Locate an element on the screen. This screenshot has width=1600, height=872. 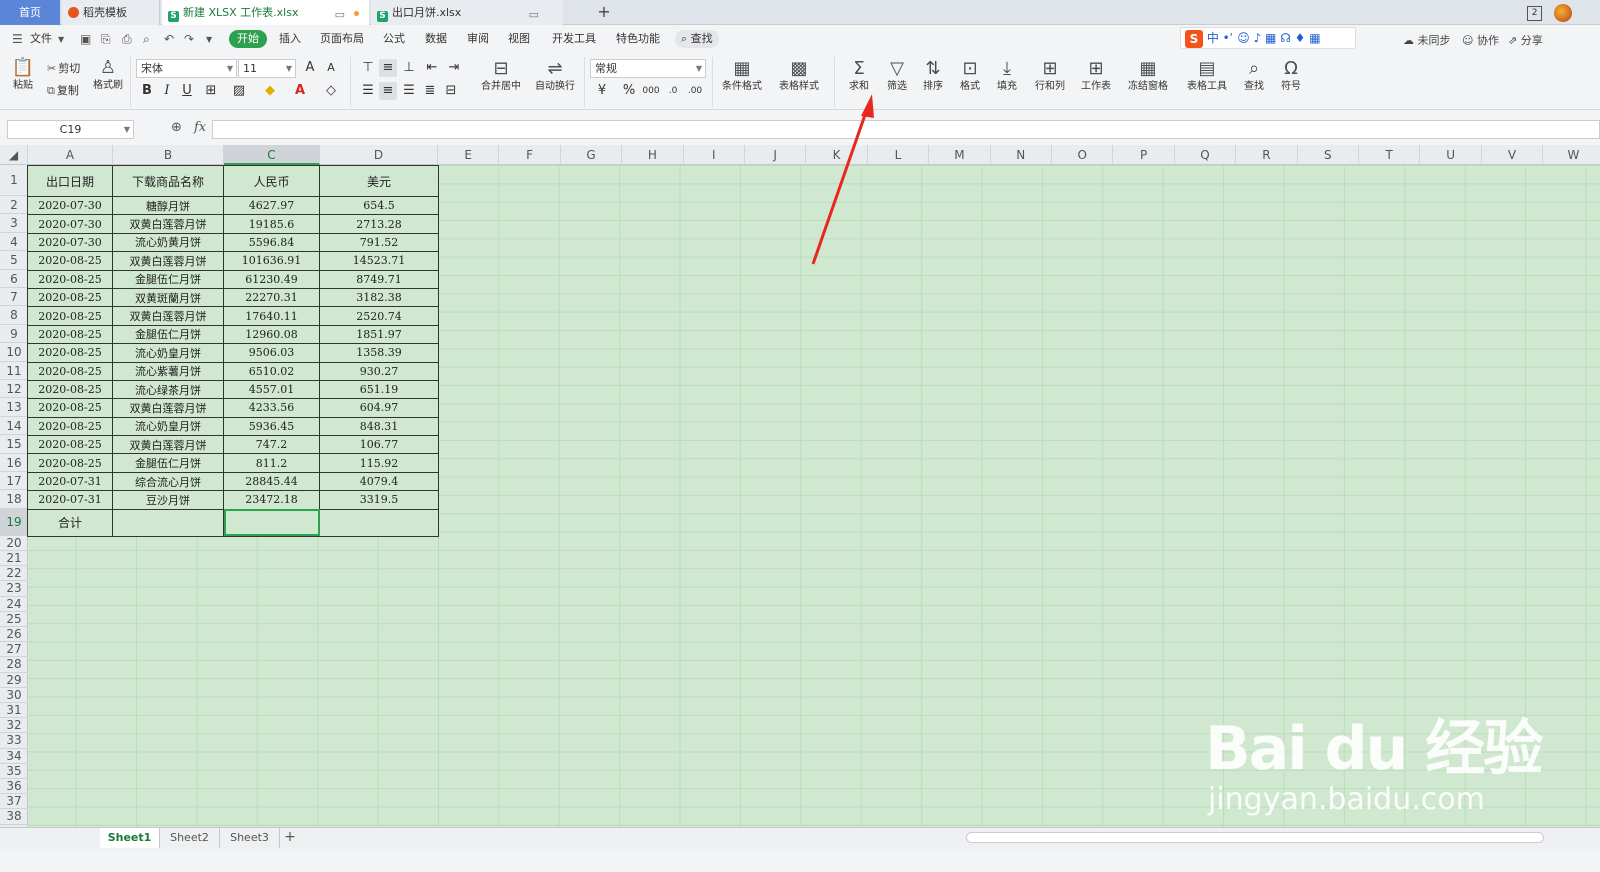
table-cell: 3182.38 is located at coordinates (379, 297).